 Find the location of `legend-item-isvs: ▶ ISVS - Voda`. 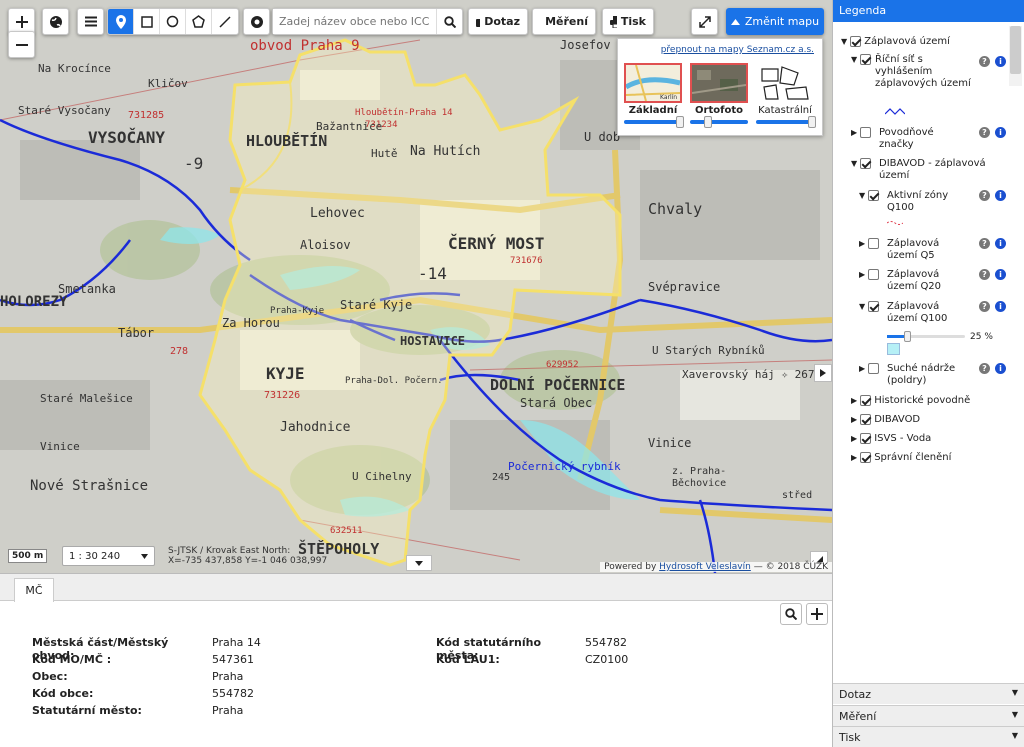

legend-item-isvs: ▶ ISVS - Voda is located at coordinates (891, 439).